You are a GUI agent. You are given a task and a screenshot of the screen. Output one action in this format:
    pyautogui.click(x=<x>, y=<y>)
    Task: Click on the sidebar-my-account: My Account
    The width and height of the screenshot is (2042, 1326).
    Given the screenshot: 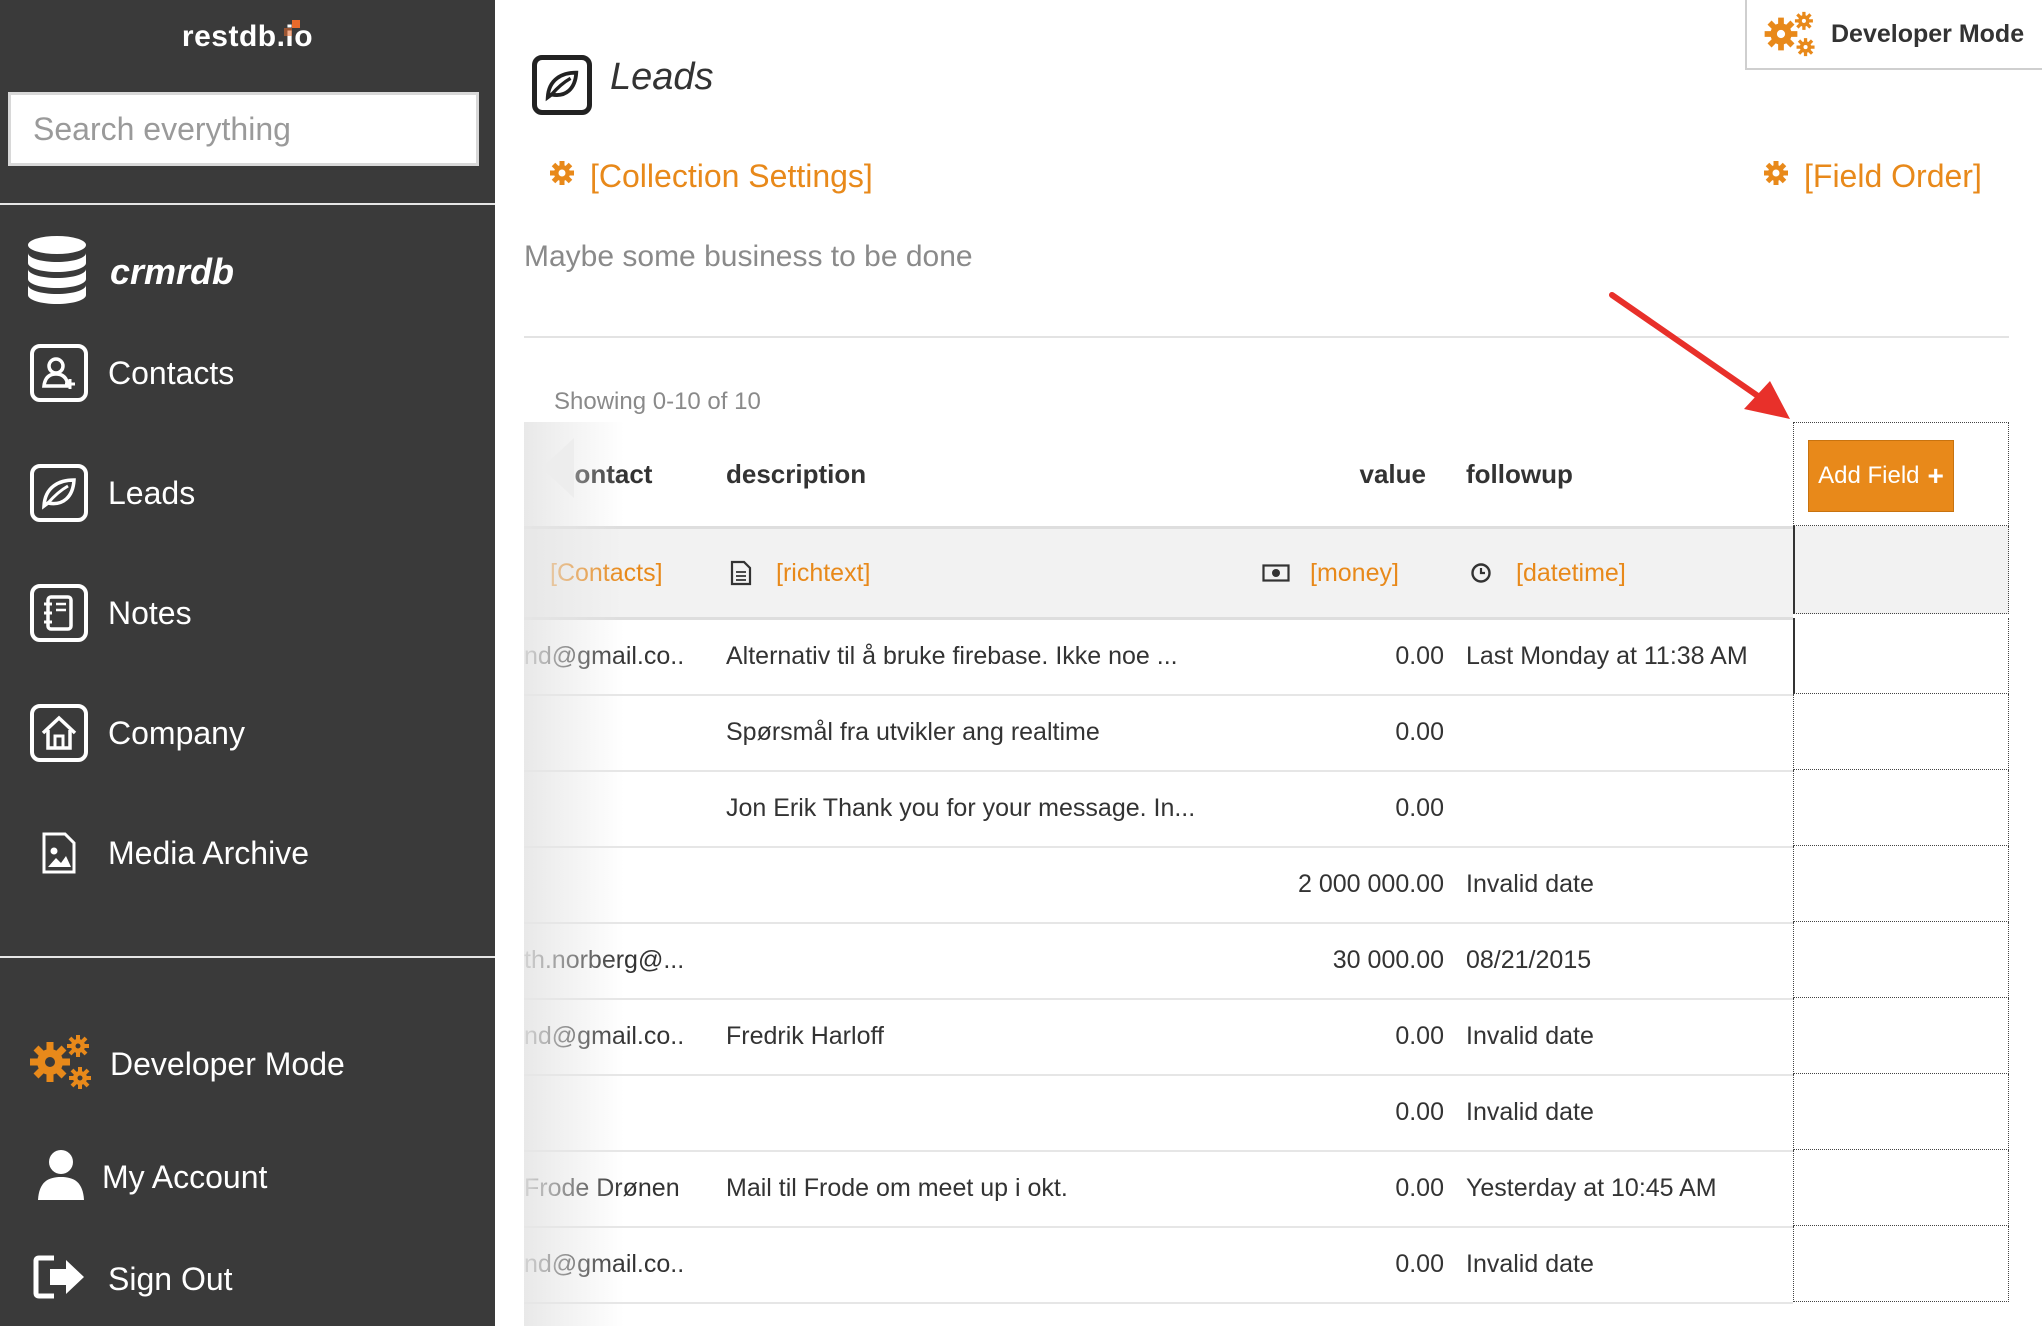 What is the action you would take?
    pyautogui.click(x=151, y=1177)
    